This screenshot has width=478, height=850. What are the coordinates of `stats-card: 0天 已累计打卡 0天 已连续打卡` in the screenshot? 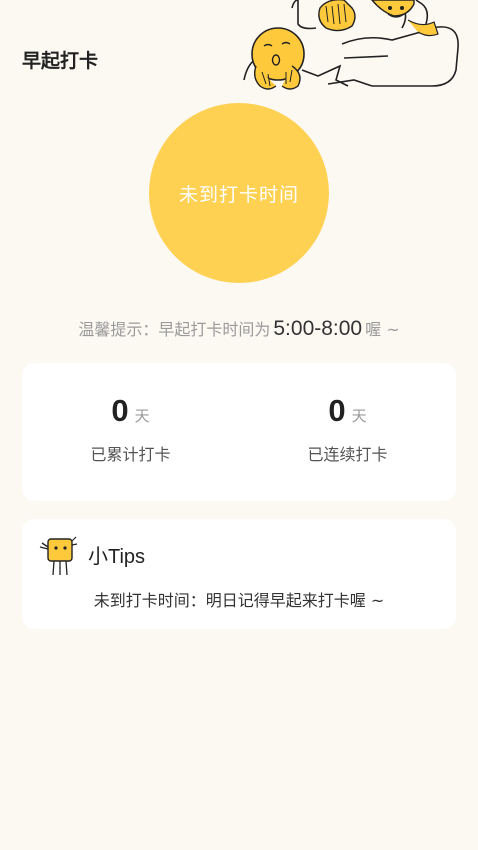 It's located at (239, 432).